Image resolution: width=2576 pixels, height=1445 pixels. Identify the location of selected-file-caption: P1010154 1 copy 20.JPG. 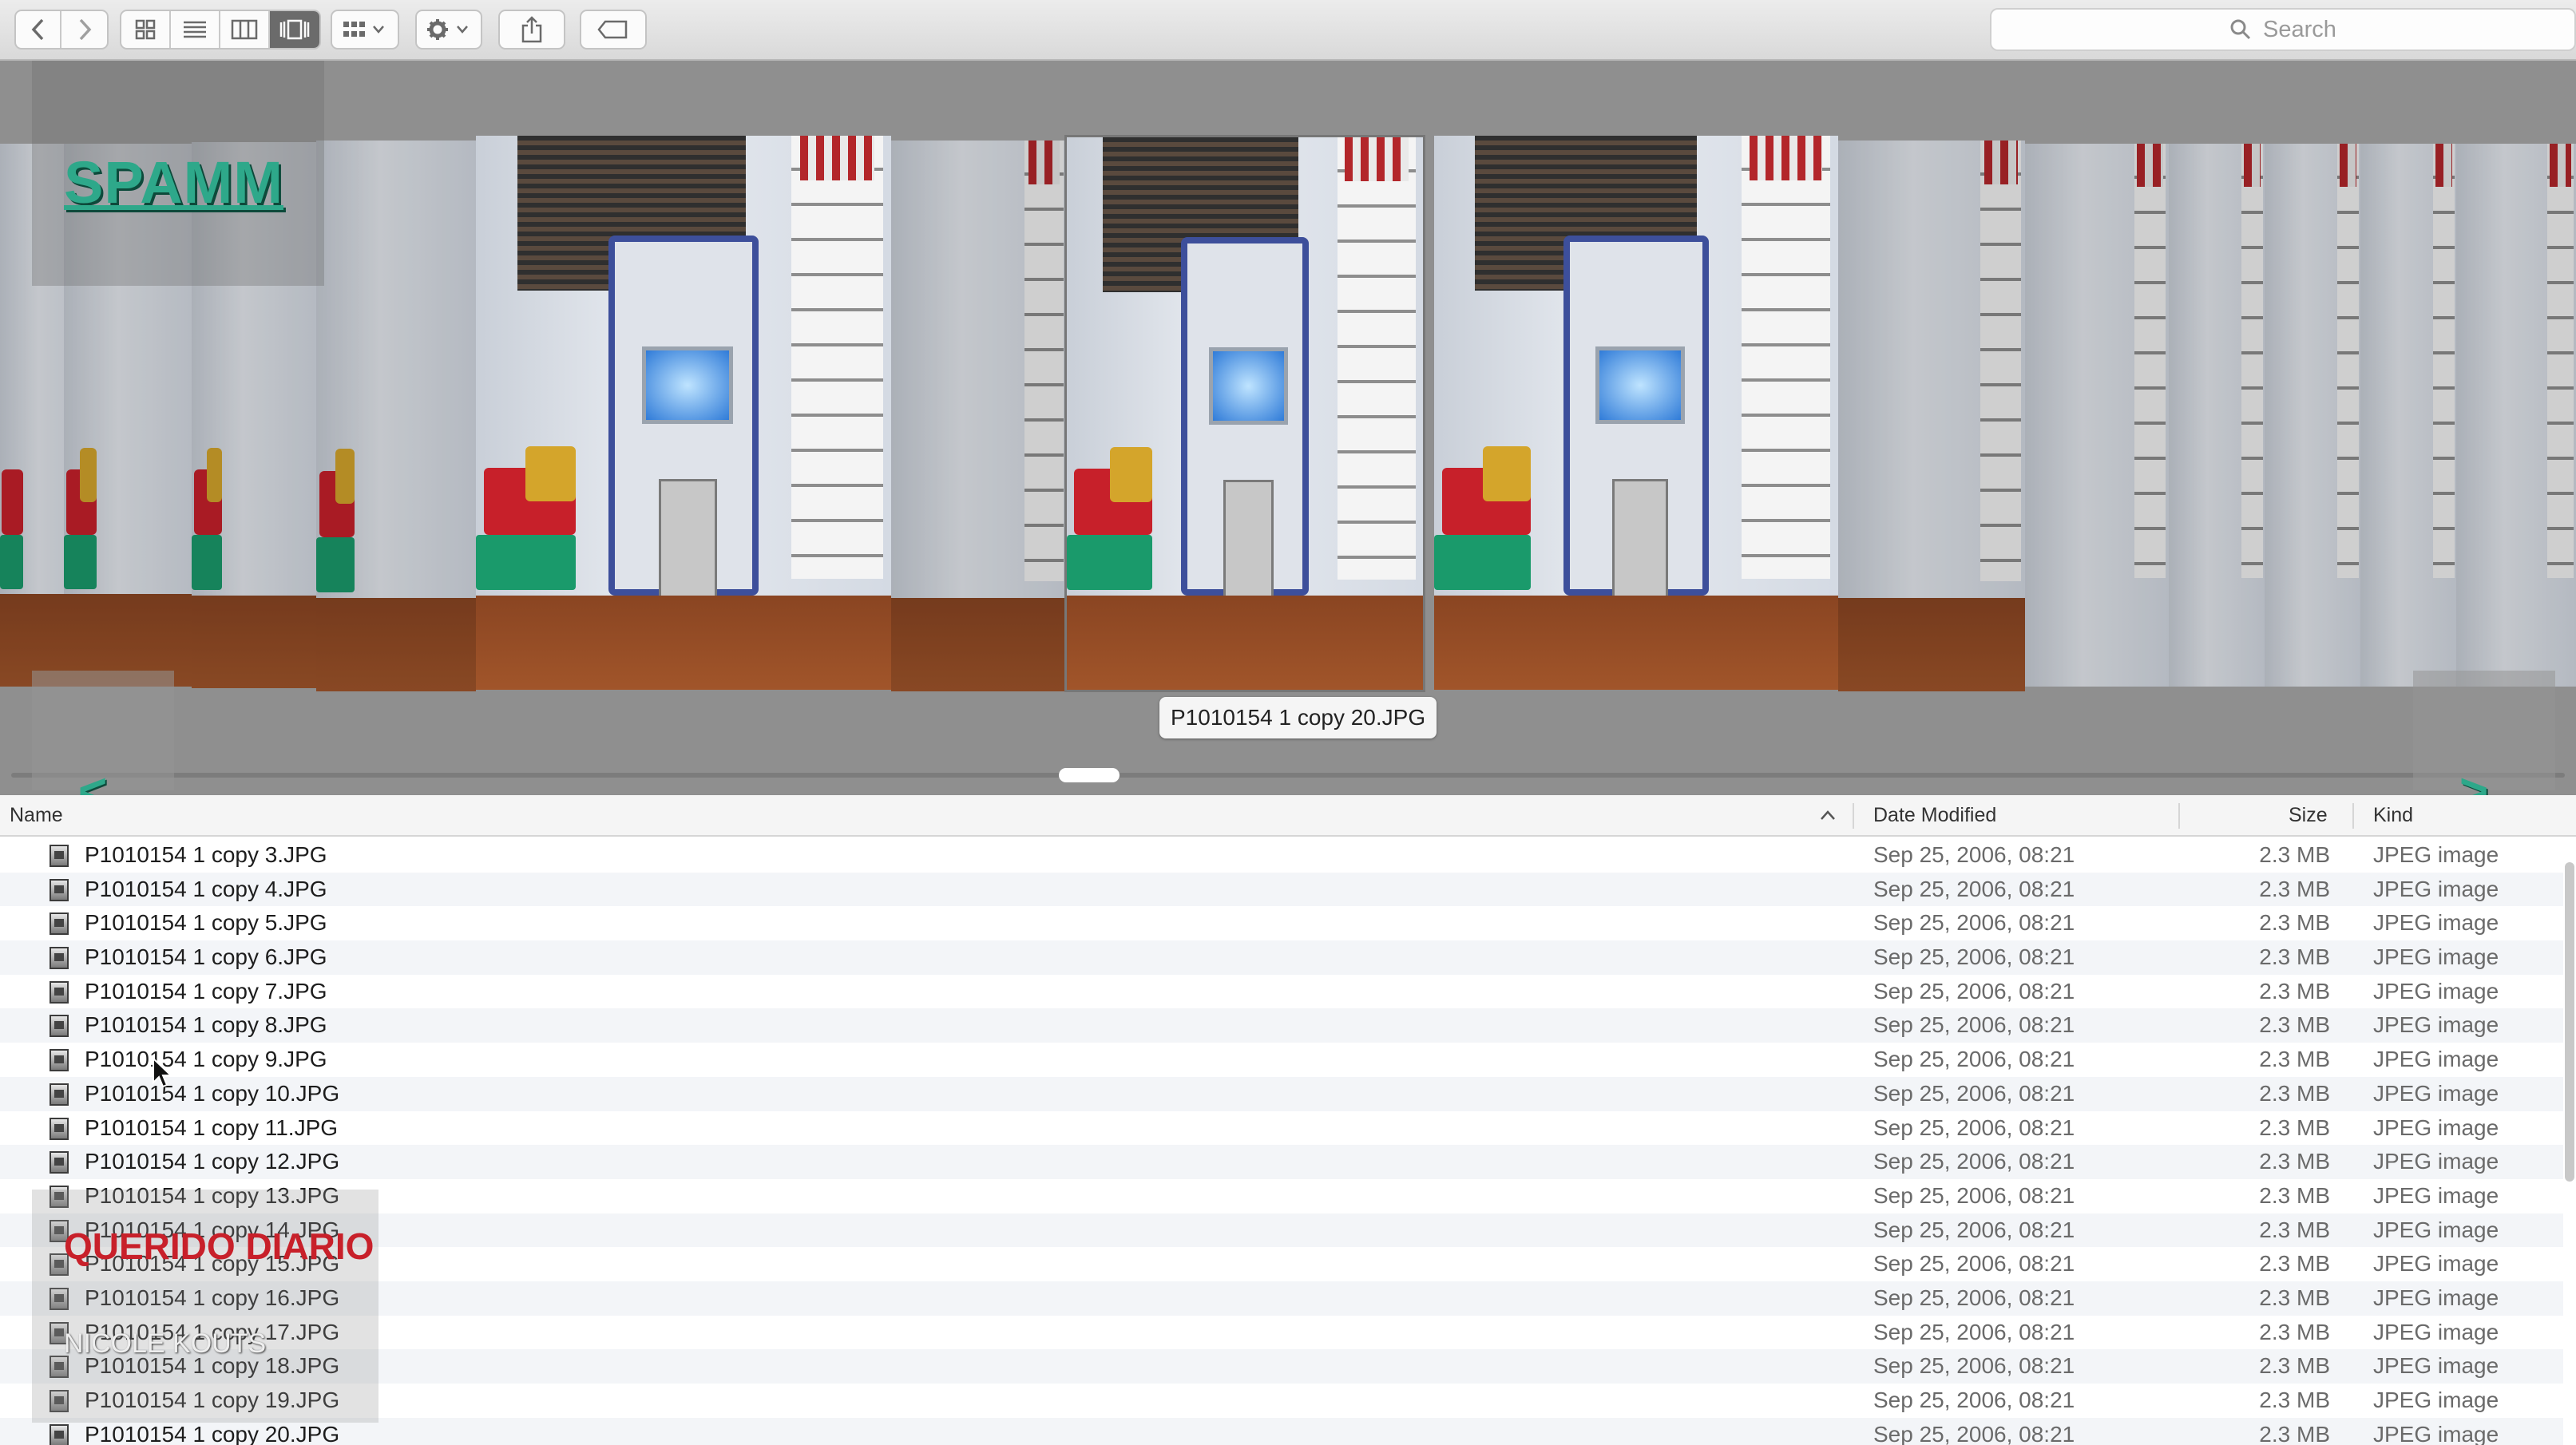
(1298, 717).